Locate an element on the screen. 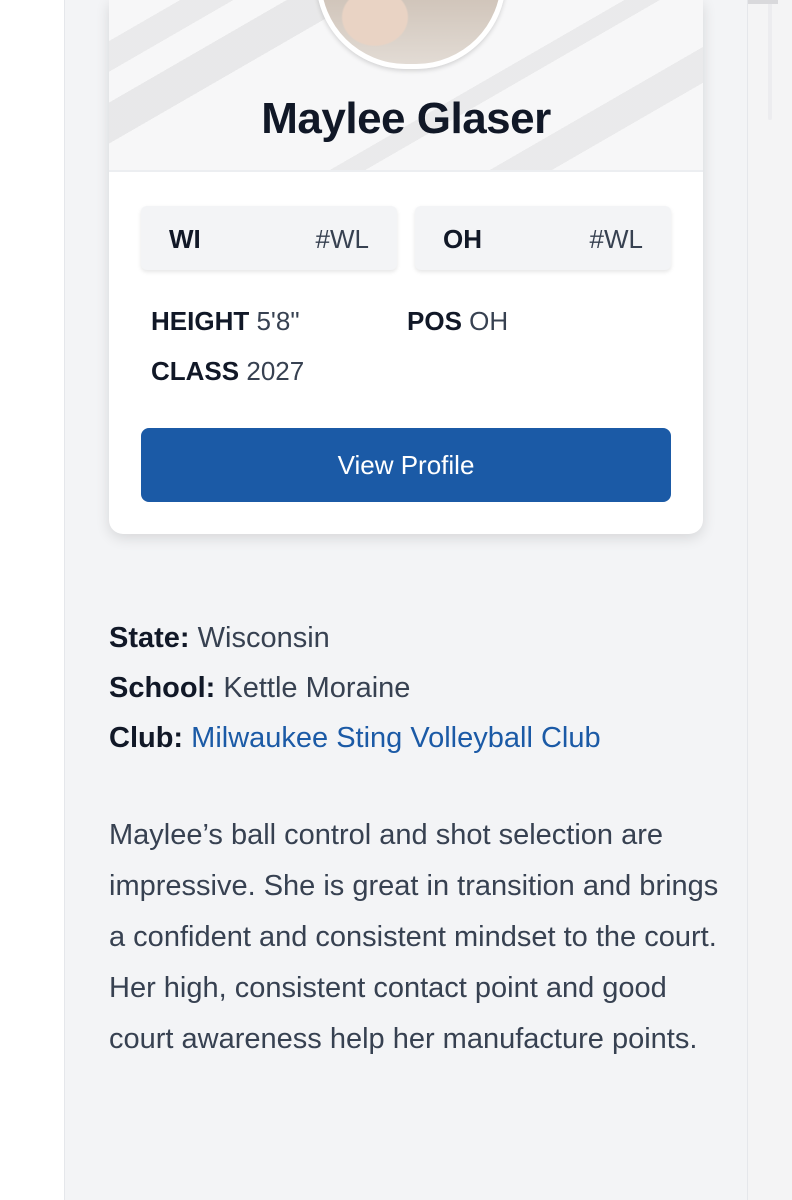 The height and width of the screenshot is (1200, 792). height-stat: HEIGHT 5'8" is located at coordinates (225, 321).